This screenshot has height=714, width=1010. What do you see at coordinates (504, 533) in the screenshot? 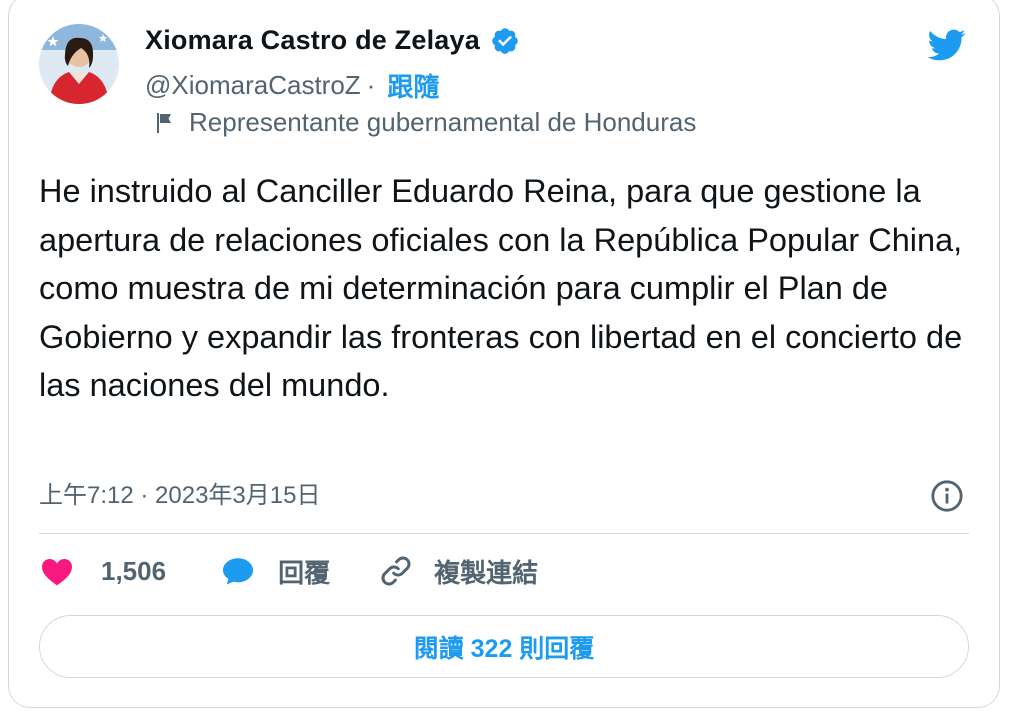
I see `divider` at bounding box center [504, 533].